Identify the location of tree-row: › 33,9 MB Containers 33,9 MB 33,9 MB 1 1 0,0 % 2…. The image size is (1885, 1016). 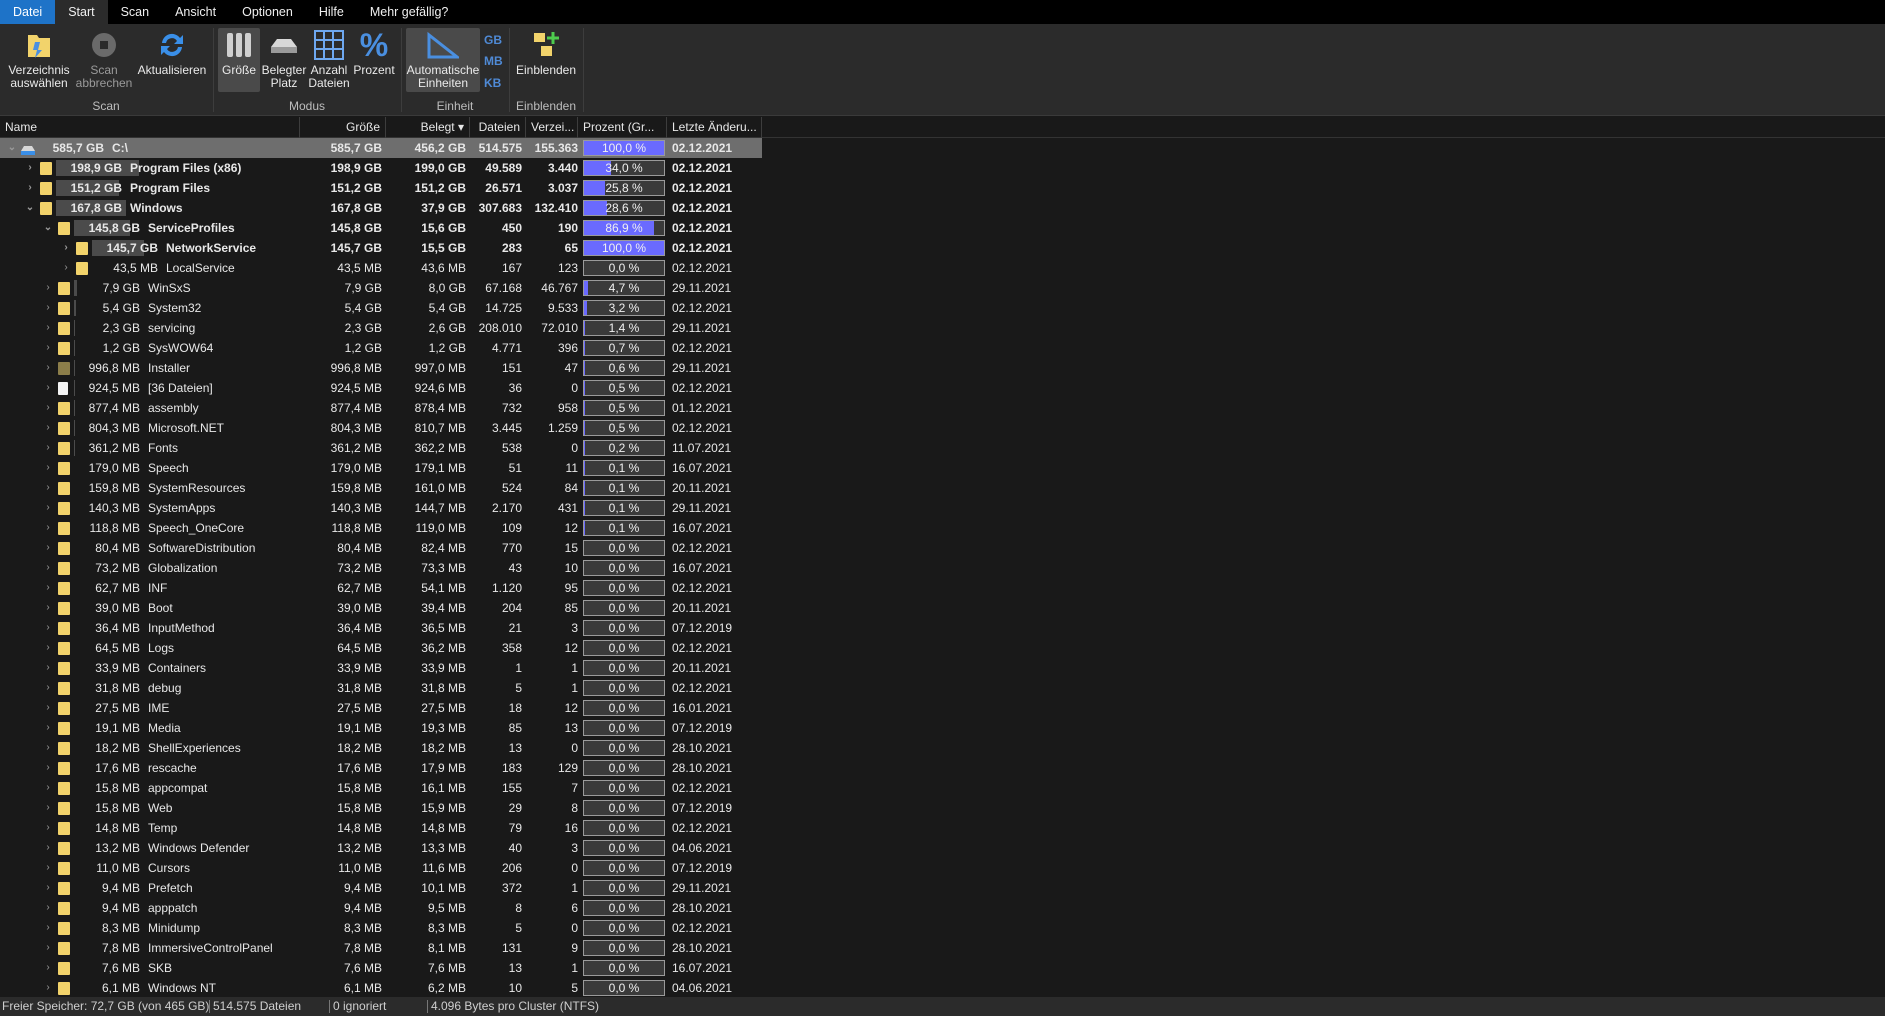
(381, 668).